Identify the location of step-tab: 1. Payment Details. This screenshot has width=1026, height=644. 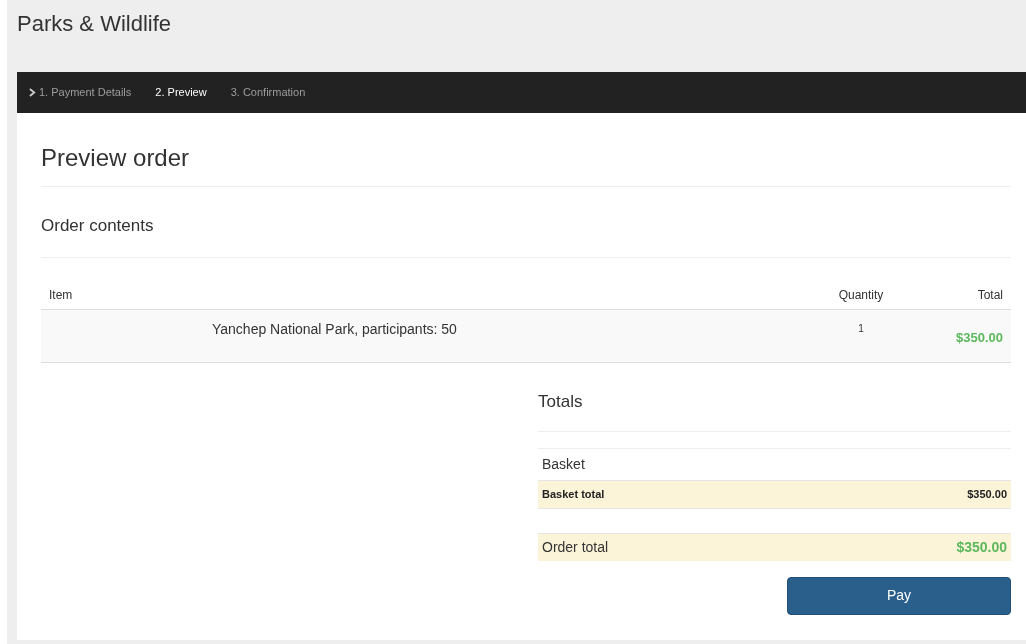
(85, 92).